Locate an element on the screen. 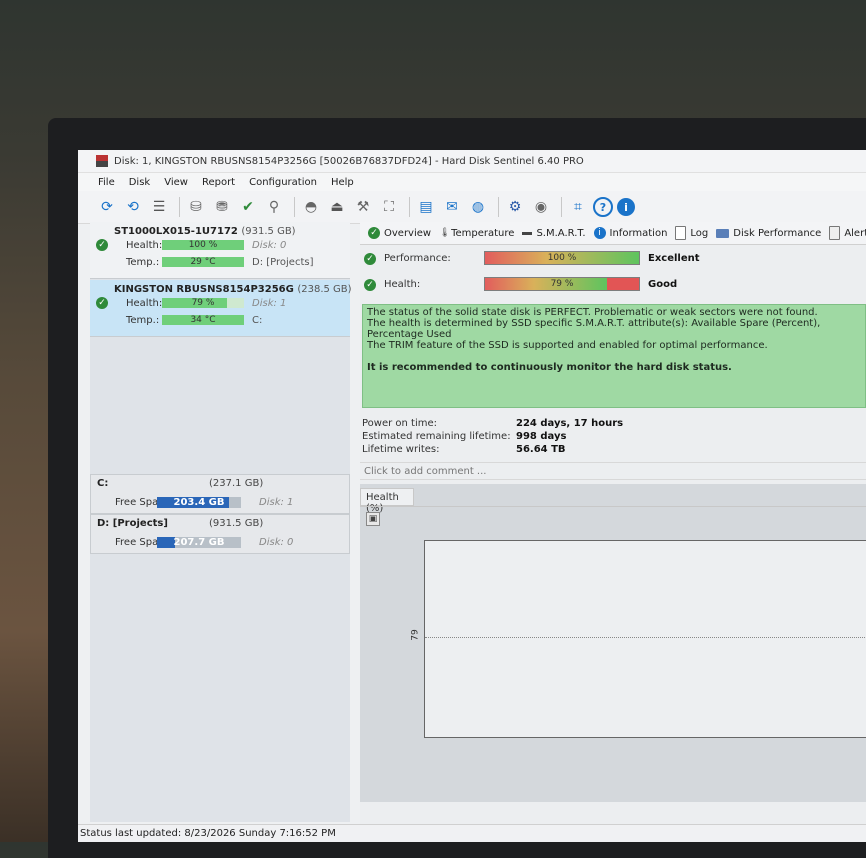 This screenshot has height=858, width=866. refresh-icon: ⟳ is located at coordinates (107, 207).